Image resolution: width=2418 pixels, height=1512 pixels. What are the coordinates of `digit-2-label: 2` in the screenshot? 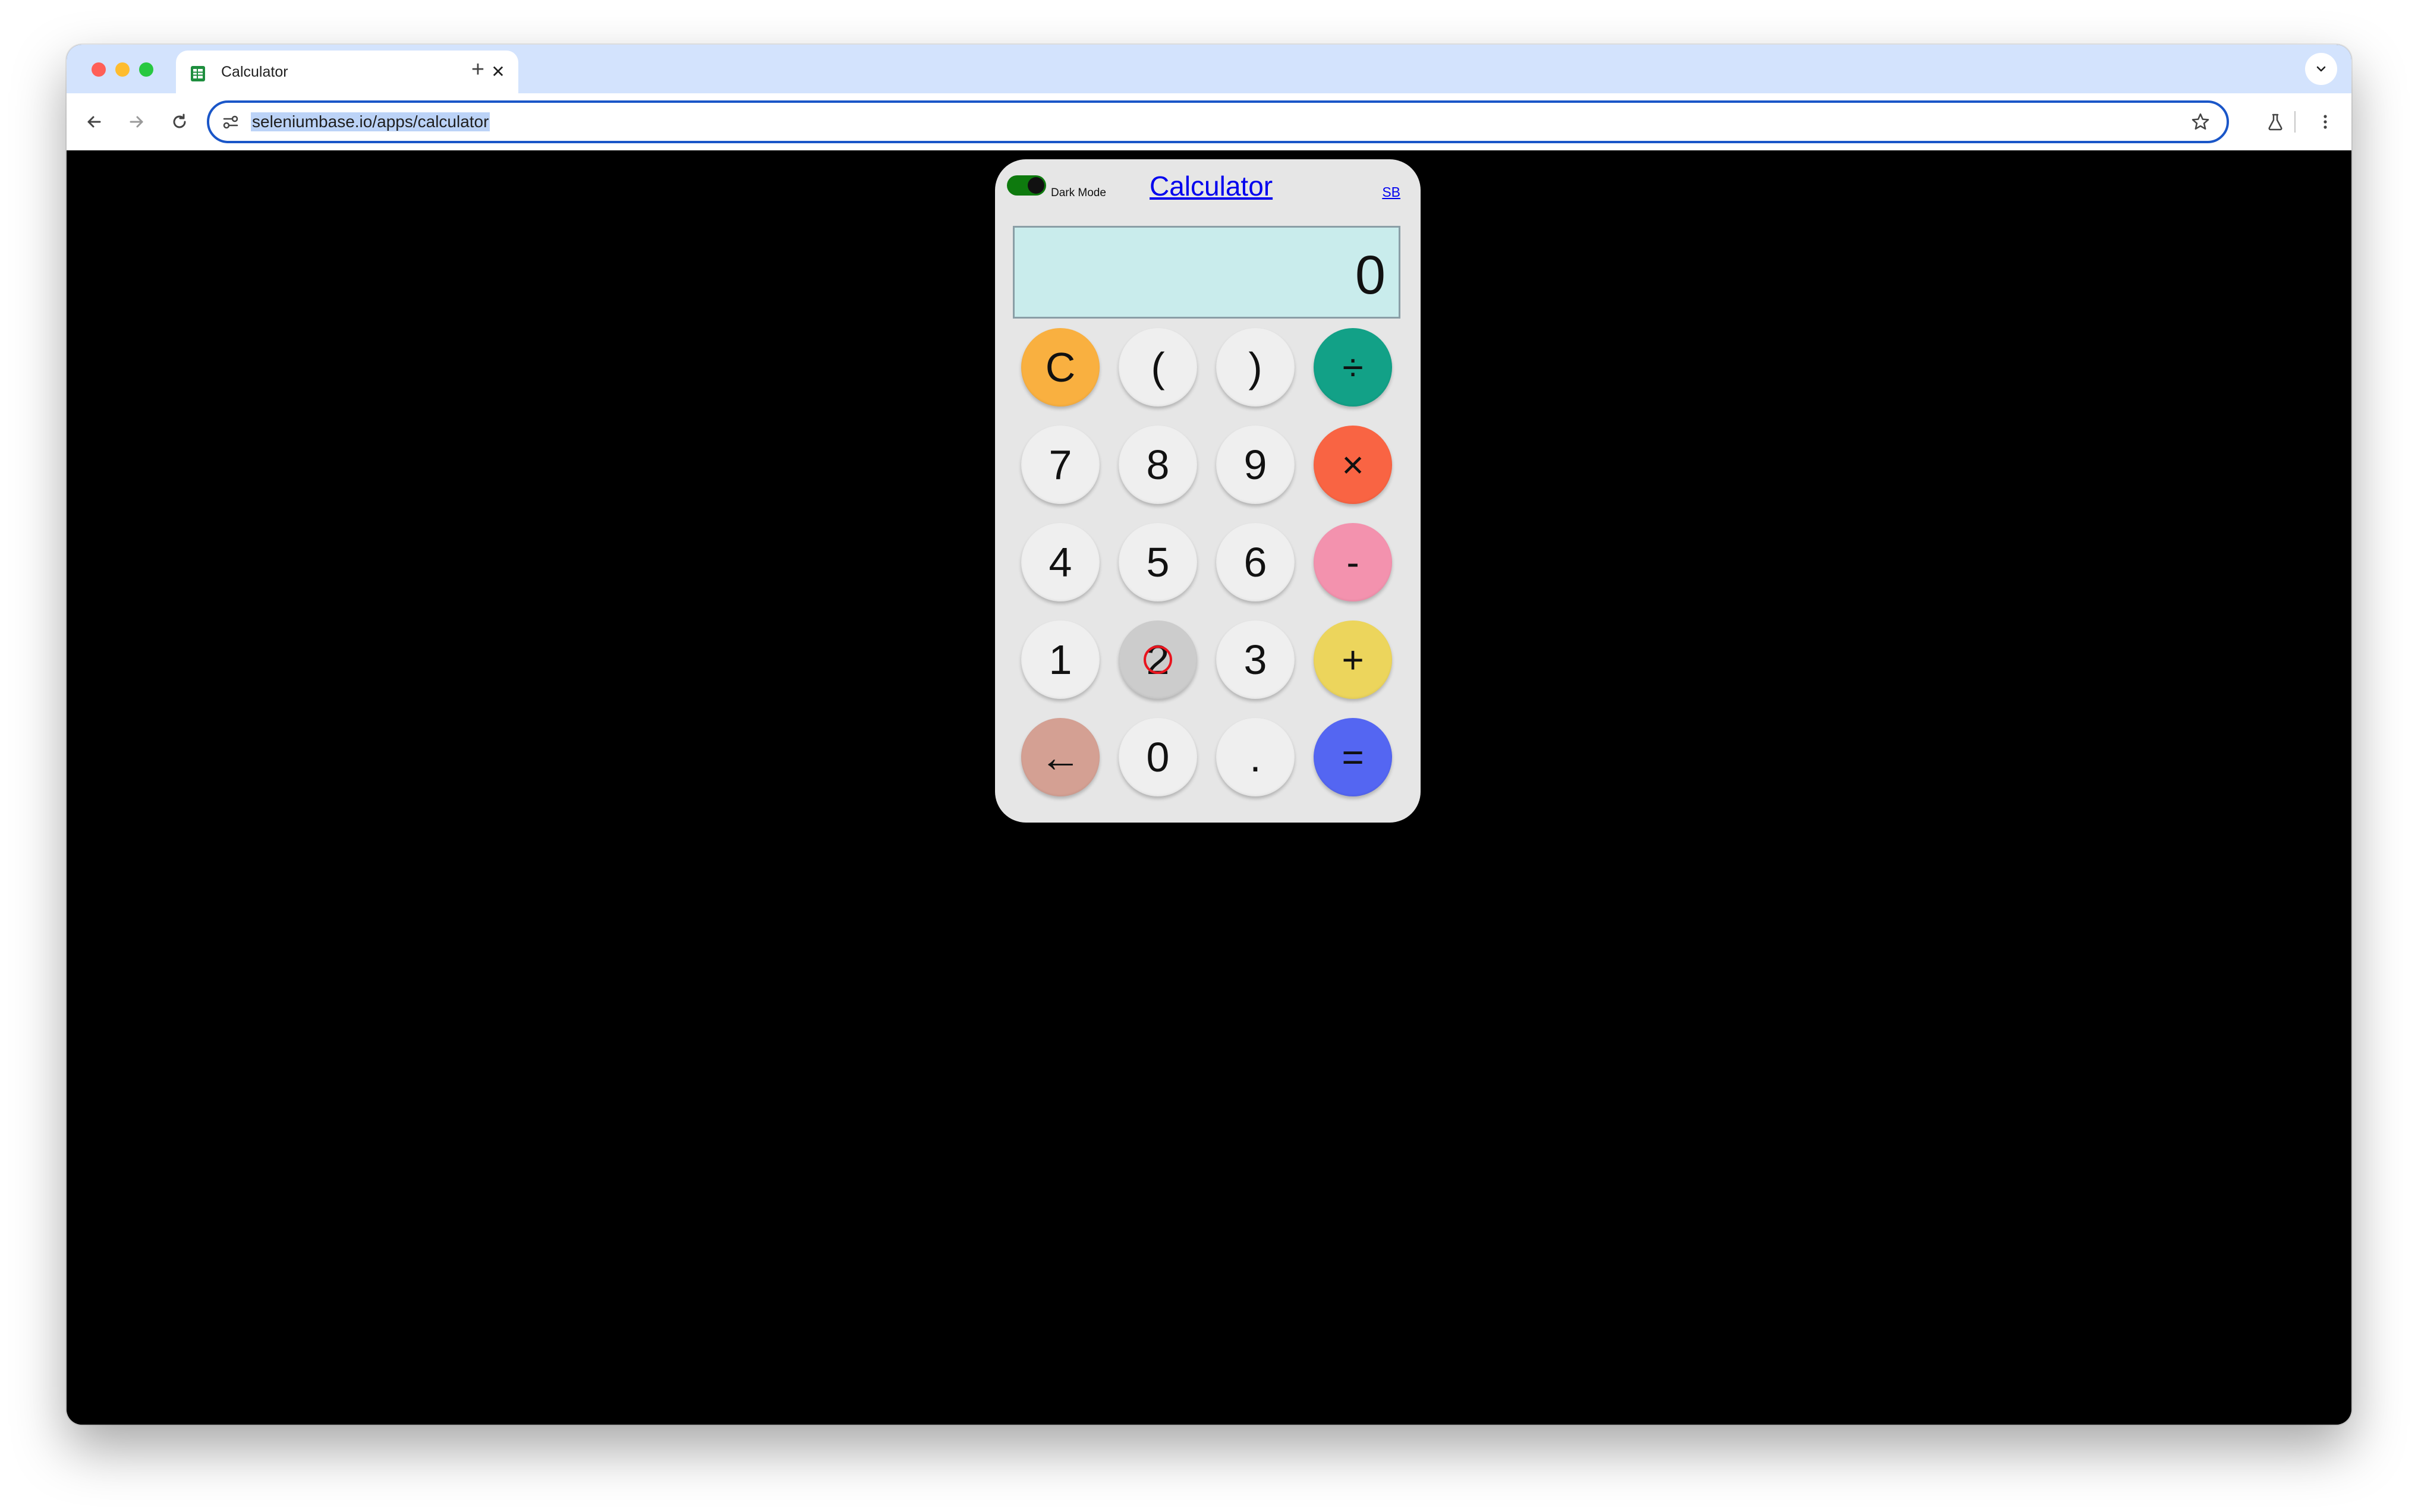 It's located at (1158, 660).